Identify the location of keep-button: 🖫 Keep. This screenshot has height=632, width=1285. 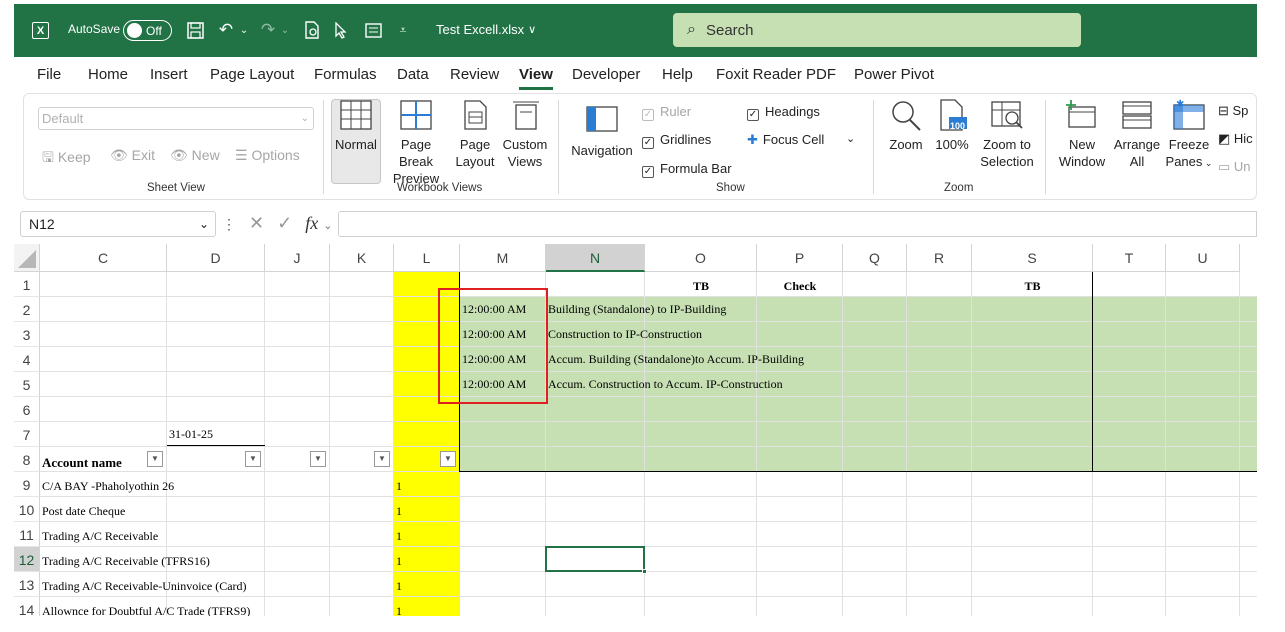
(66, 159).